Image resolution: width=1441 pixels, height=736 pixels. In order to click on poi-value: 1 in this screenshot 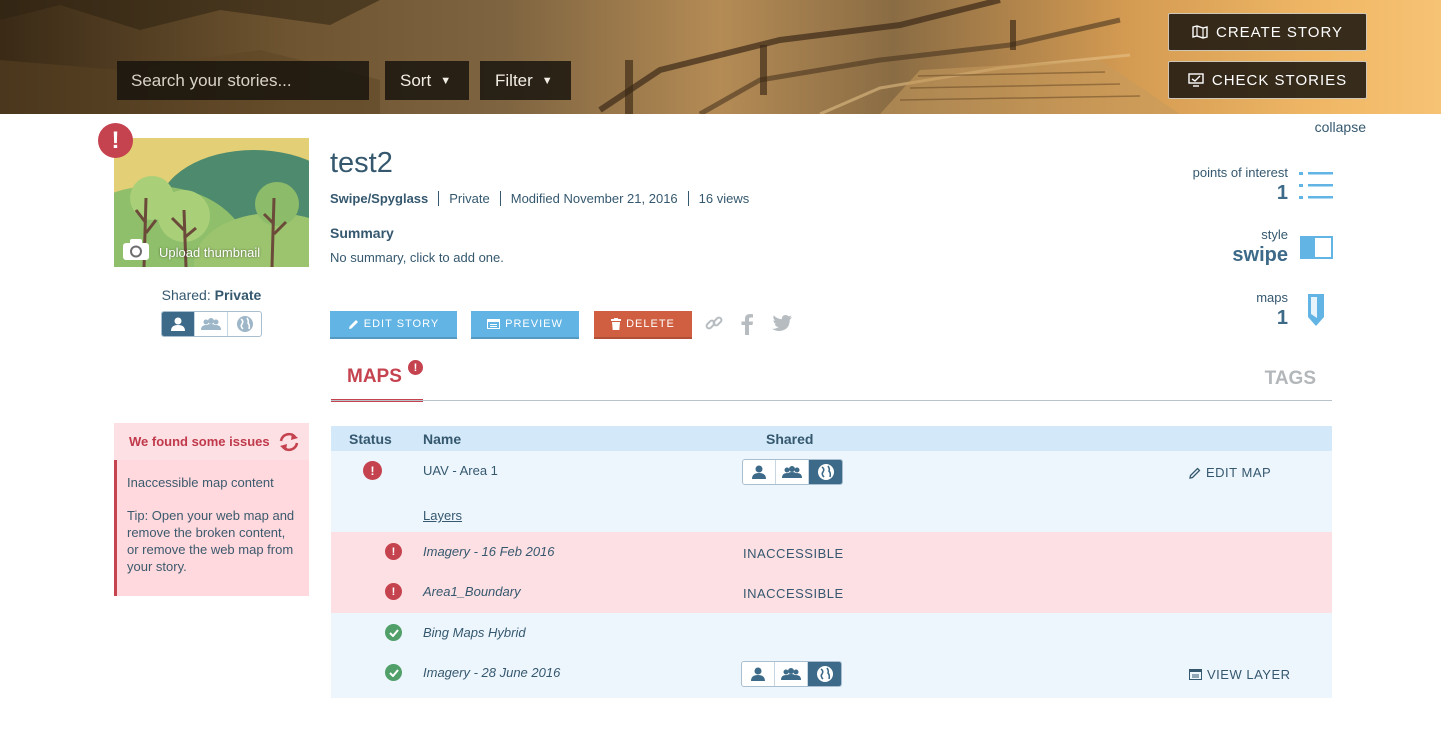, I will do `click(1282, 193)`.